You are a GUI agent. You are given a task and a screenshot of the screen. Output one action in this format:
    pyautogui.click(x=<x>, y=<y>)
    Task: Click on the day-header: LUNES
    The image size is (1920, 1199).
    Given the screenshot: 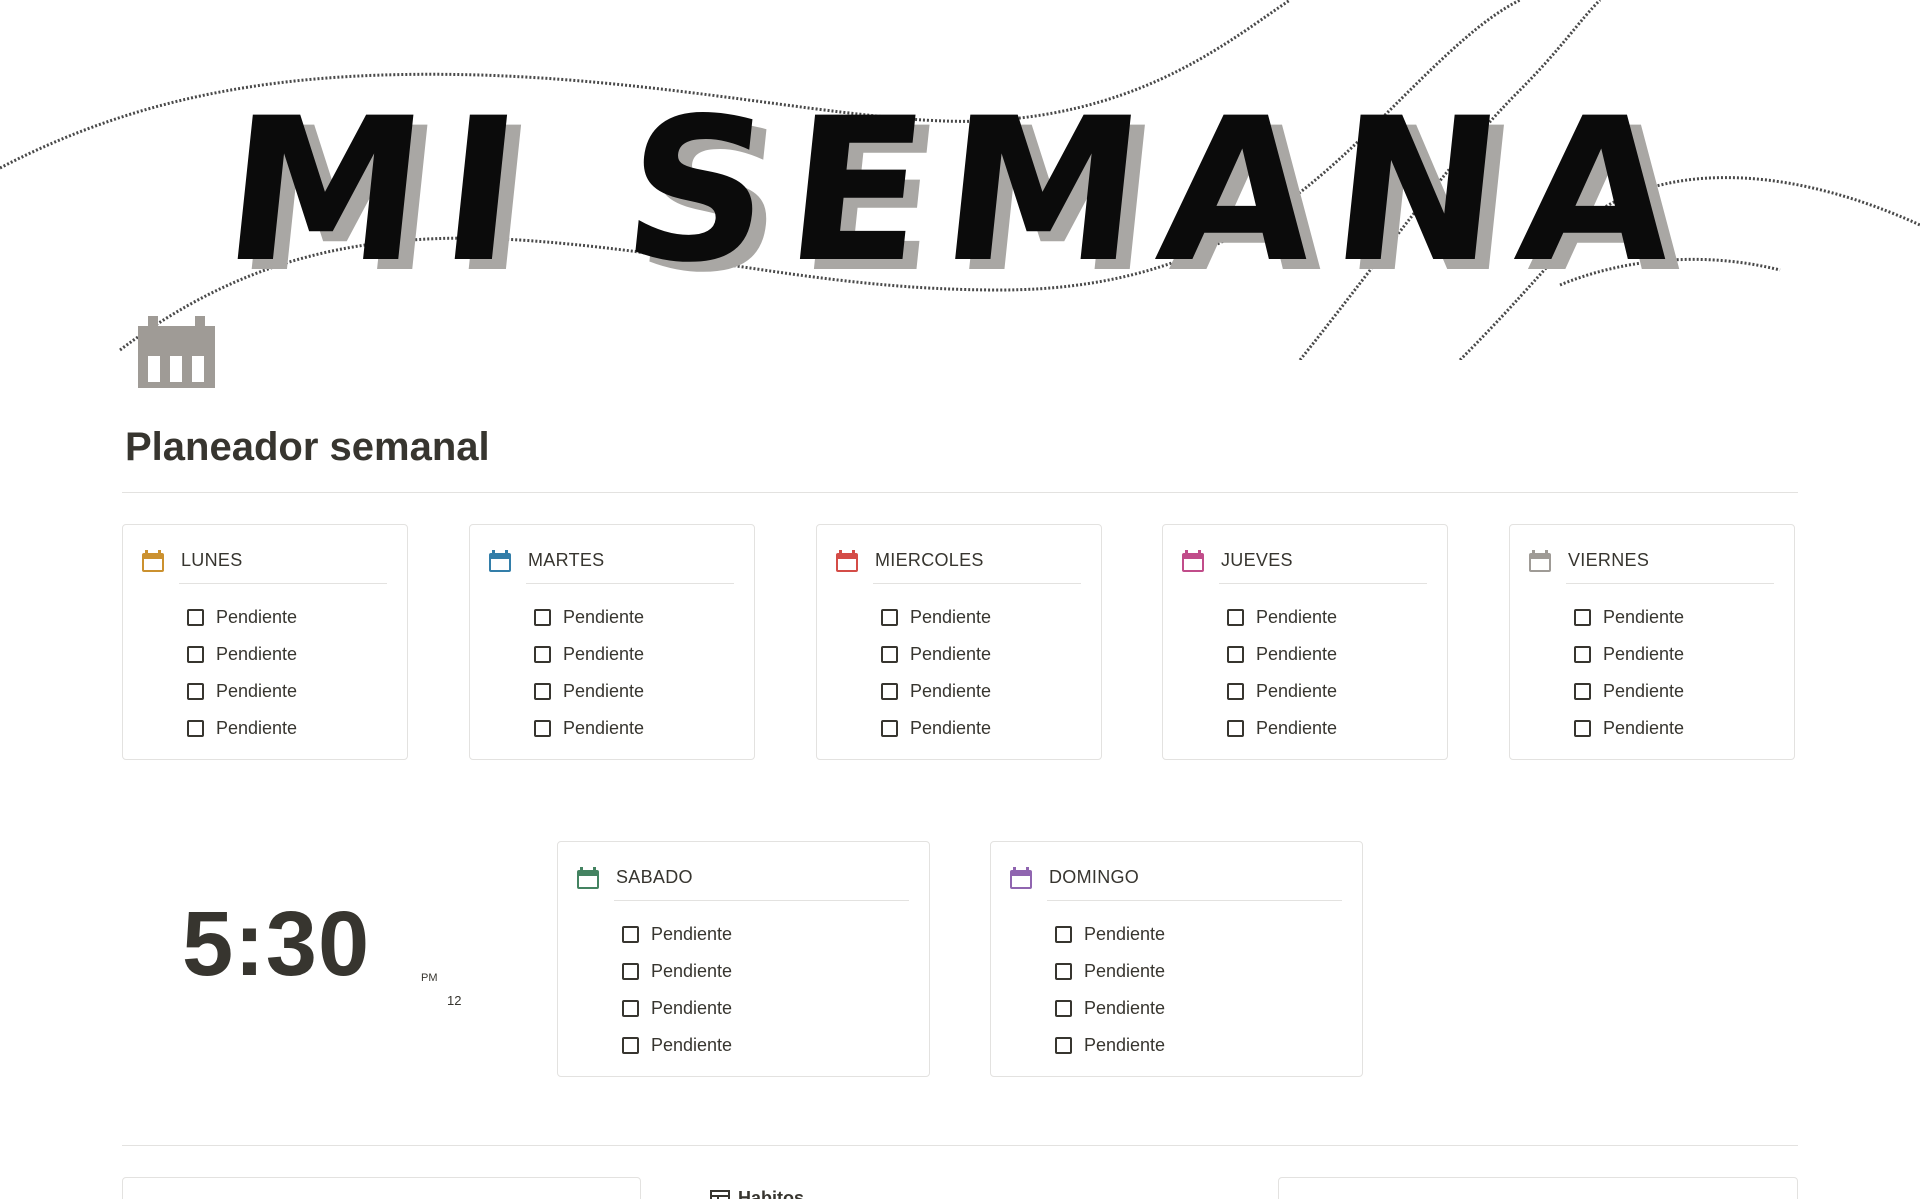 What is the action you would take?
    pyautogui.click(x=264, y=565)
    